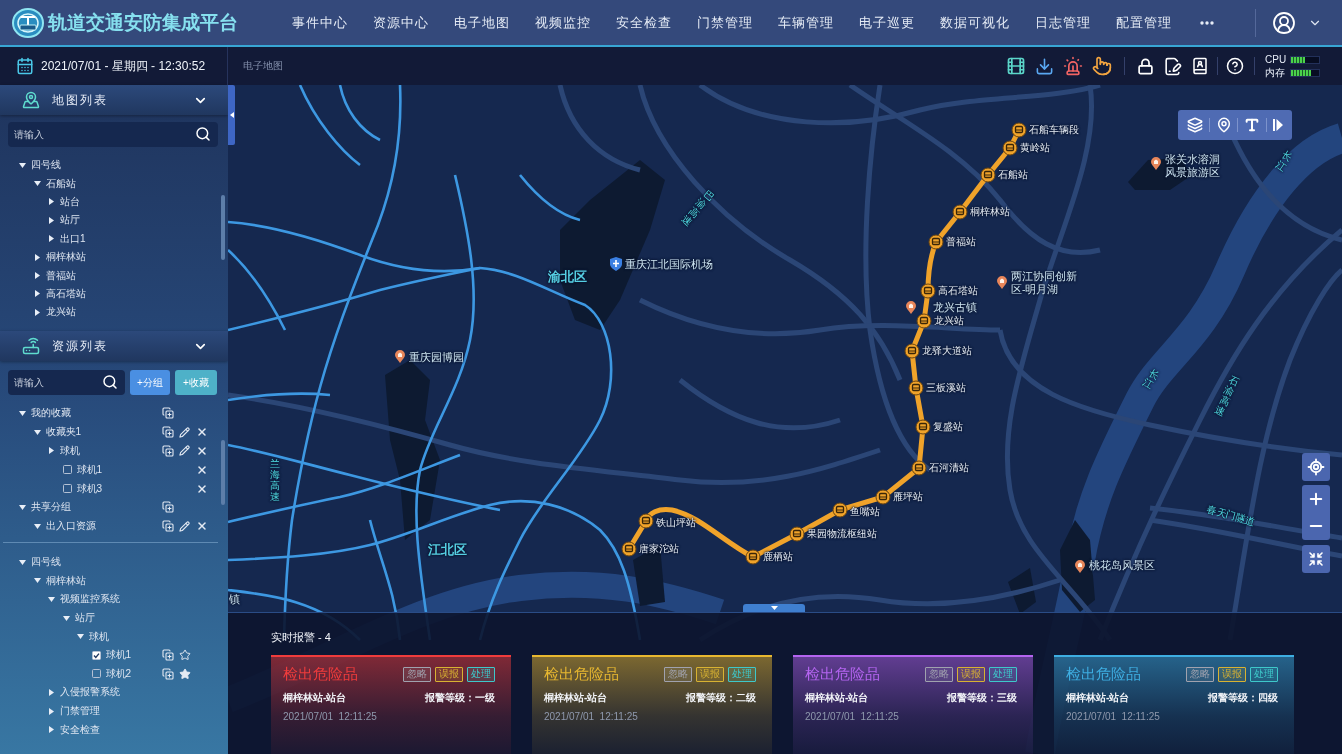 This screenshot has height=754, width=1342. I want to click on alert-action-button: 忽略, so click(417, 674).